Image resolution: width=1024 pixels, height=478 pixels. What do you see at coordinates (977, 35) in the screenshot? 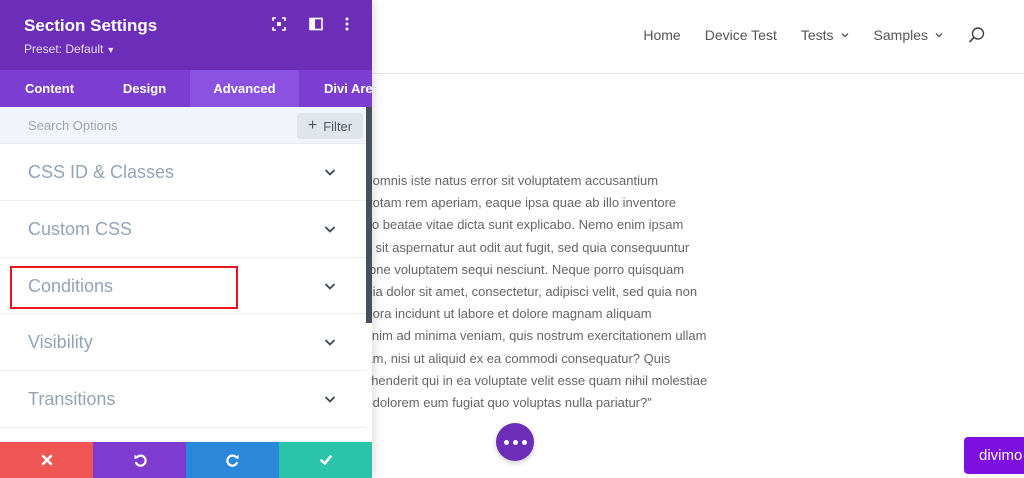
I see `search-icon` at bounding box center [977, 35].